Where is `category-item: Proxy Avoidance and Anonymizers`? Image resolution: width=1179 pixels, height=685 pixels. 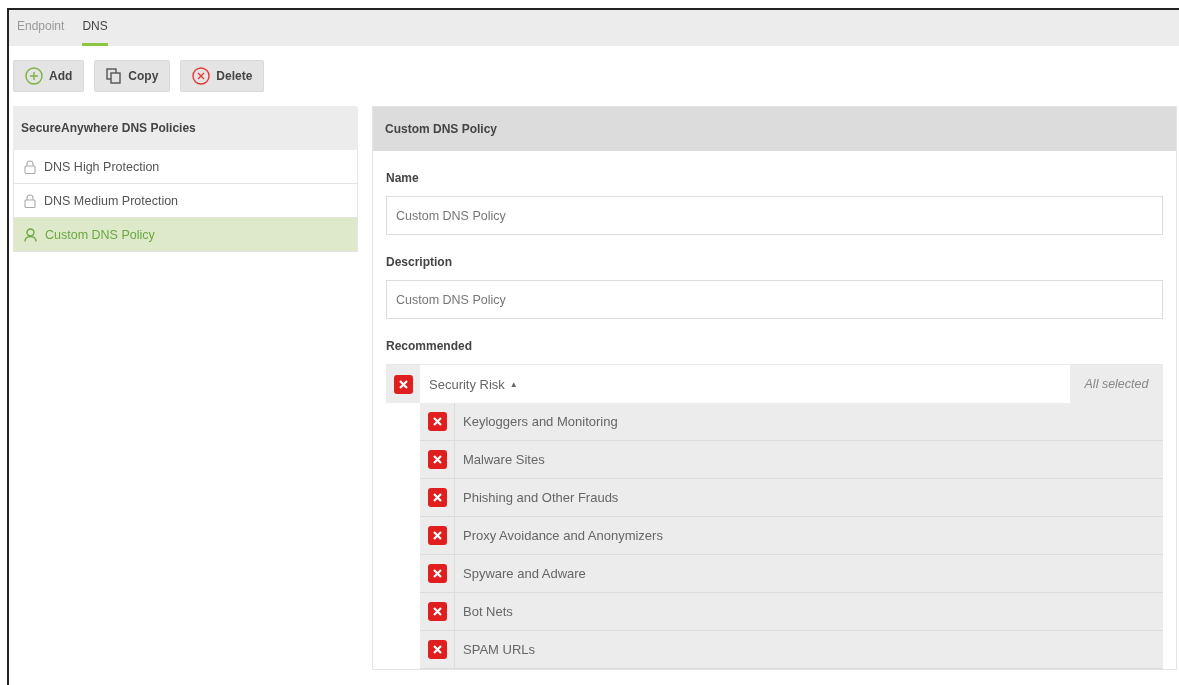 category-item: Proxy Avoidance and Anonymizers is located at coordinates (562, 536).